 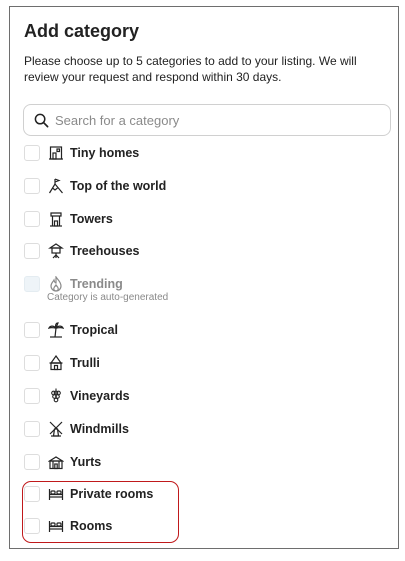 I want to click on category-windmills: Windmills, so click(x=76, y=429).